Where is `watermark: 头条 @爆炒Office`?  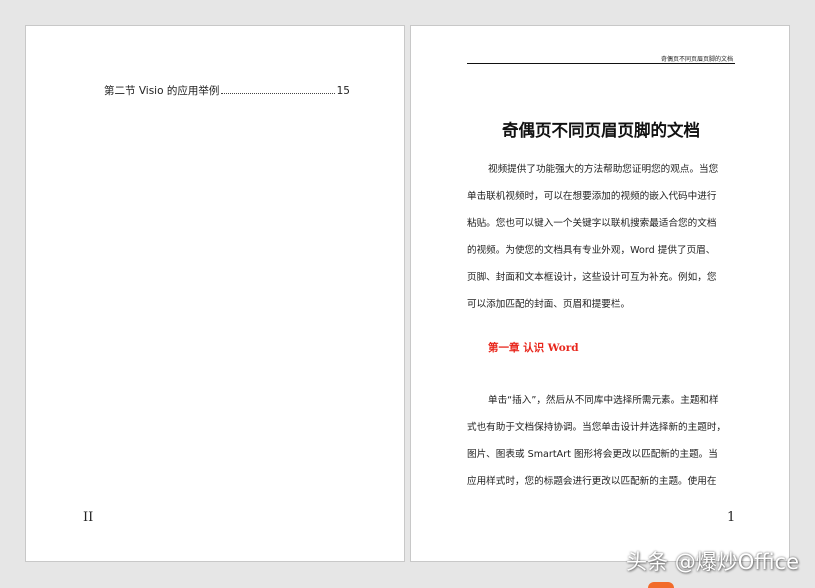
watermark: 头条 @爆炒Office is located at coordinates (712, 562).